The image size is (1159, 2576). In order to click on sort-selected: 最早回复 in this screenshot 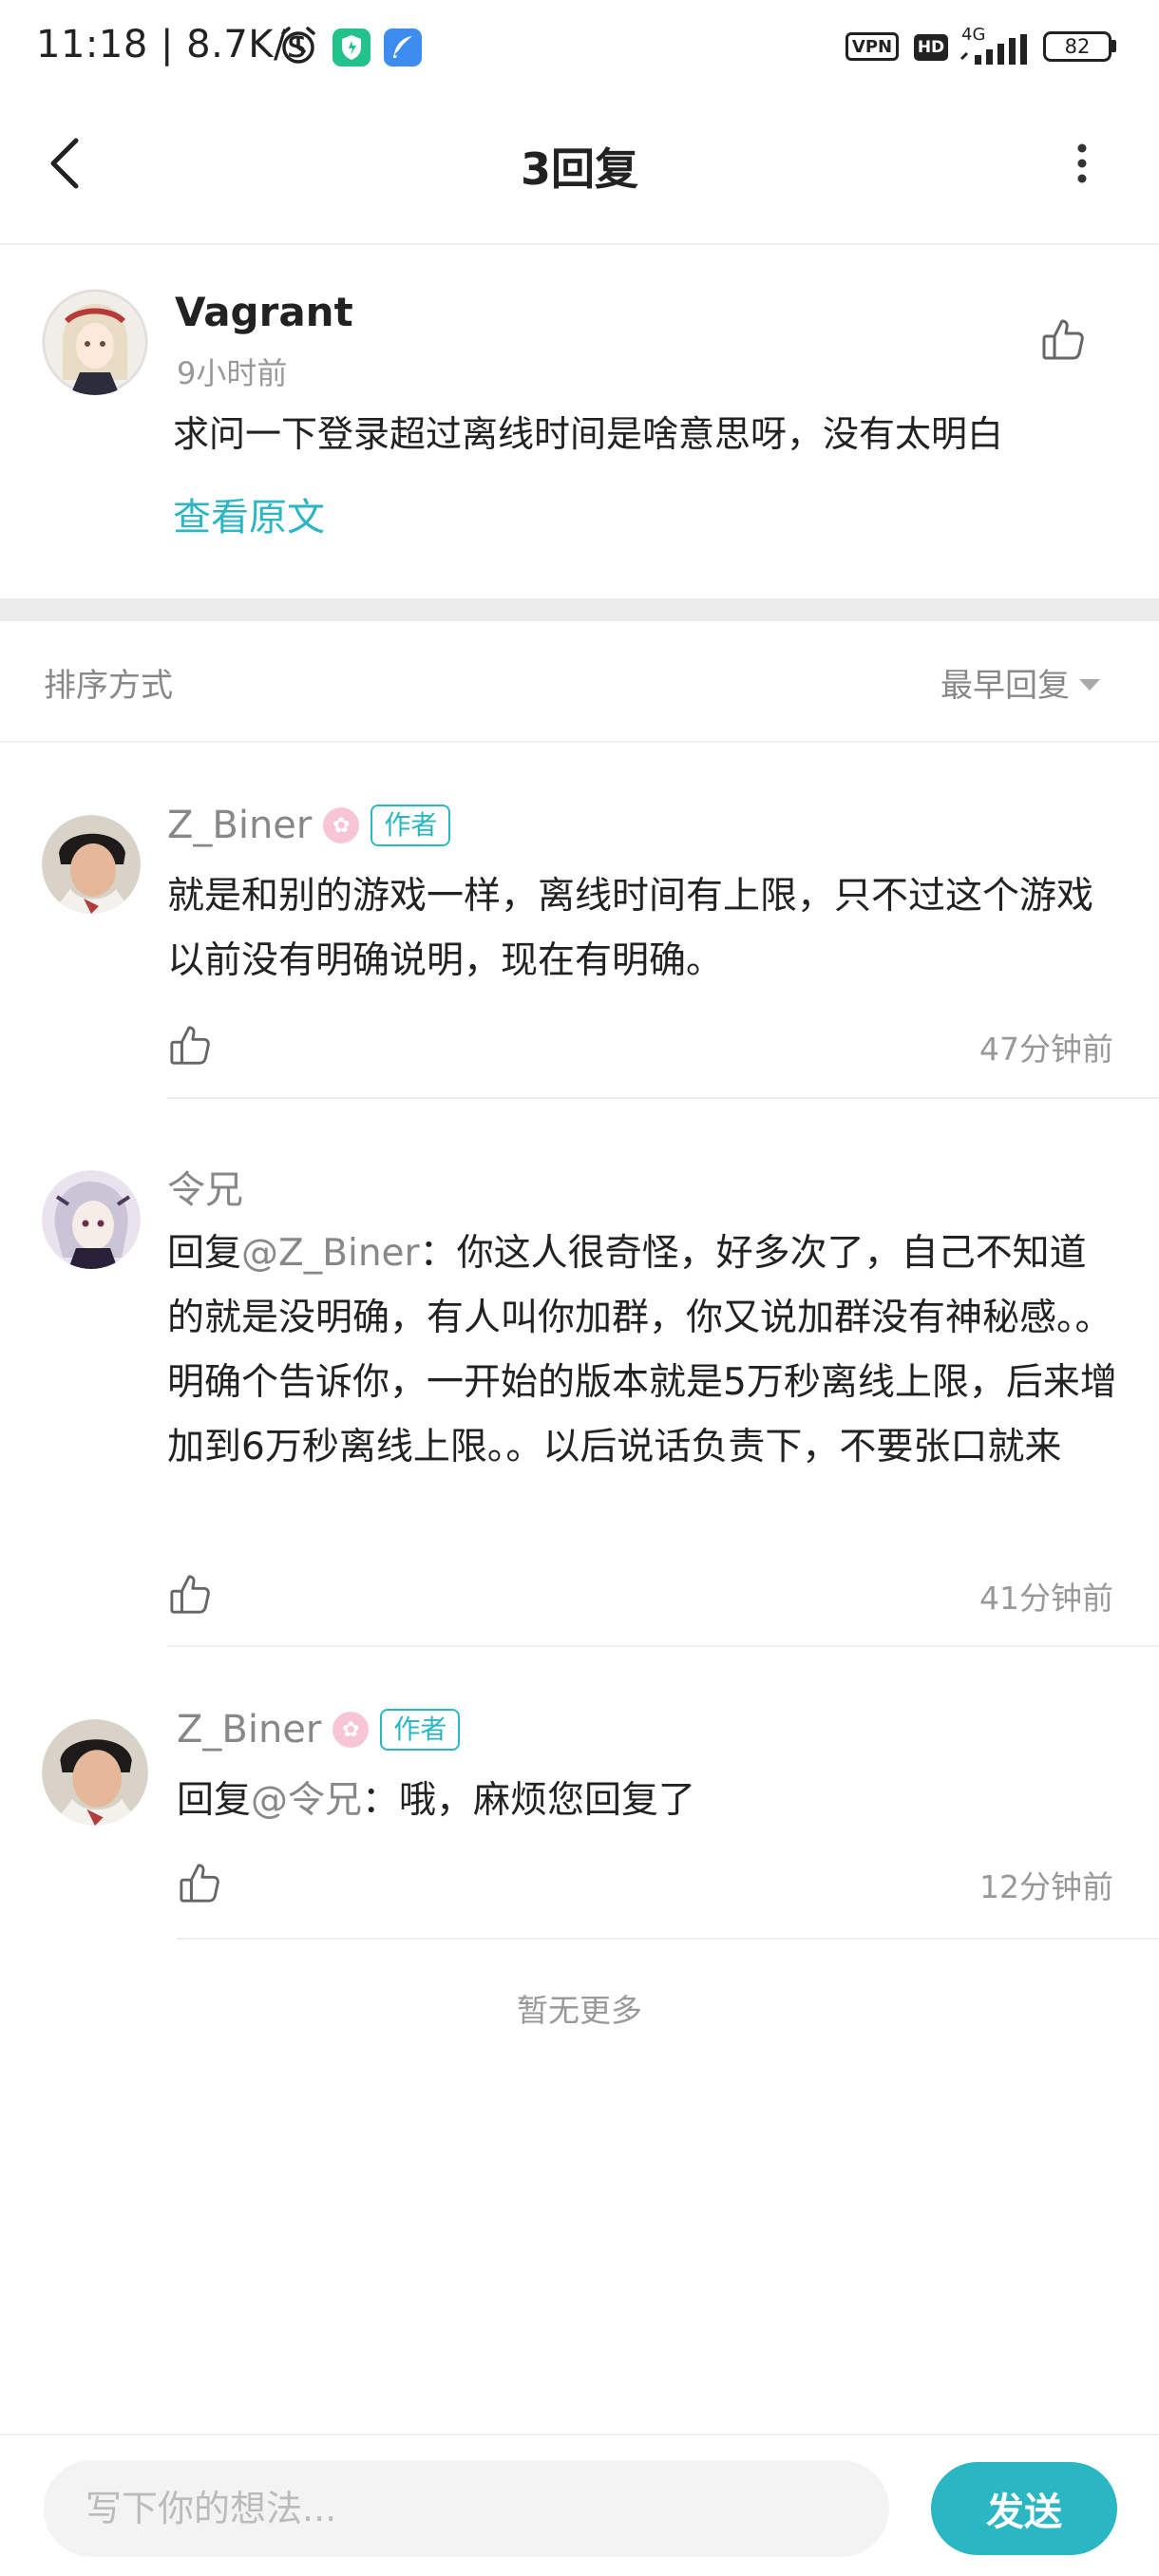, I will do `click(1005, 686)`.